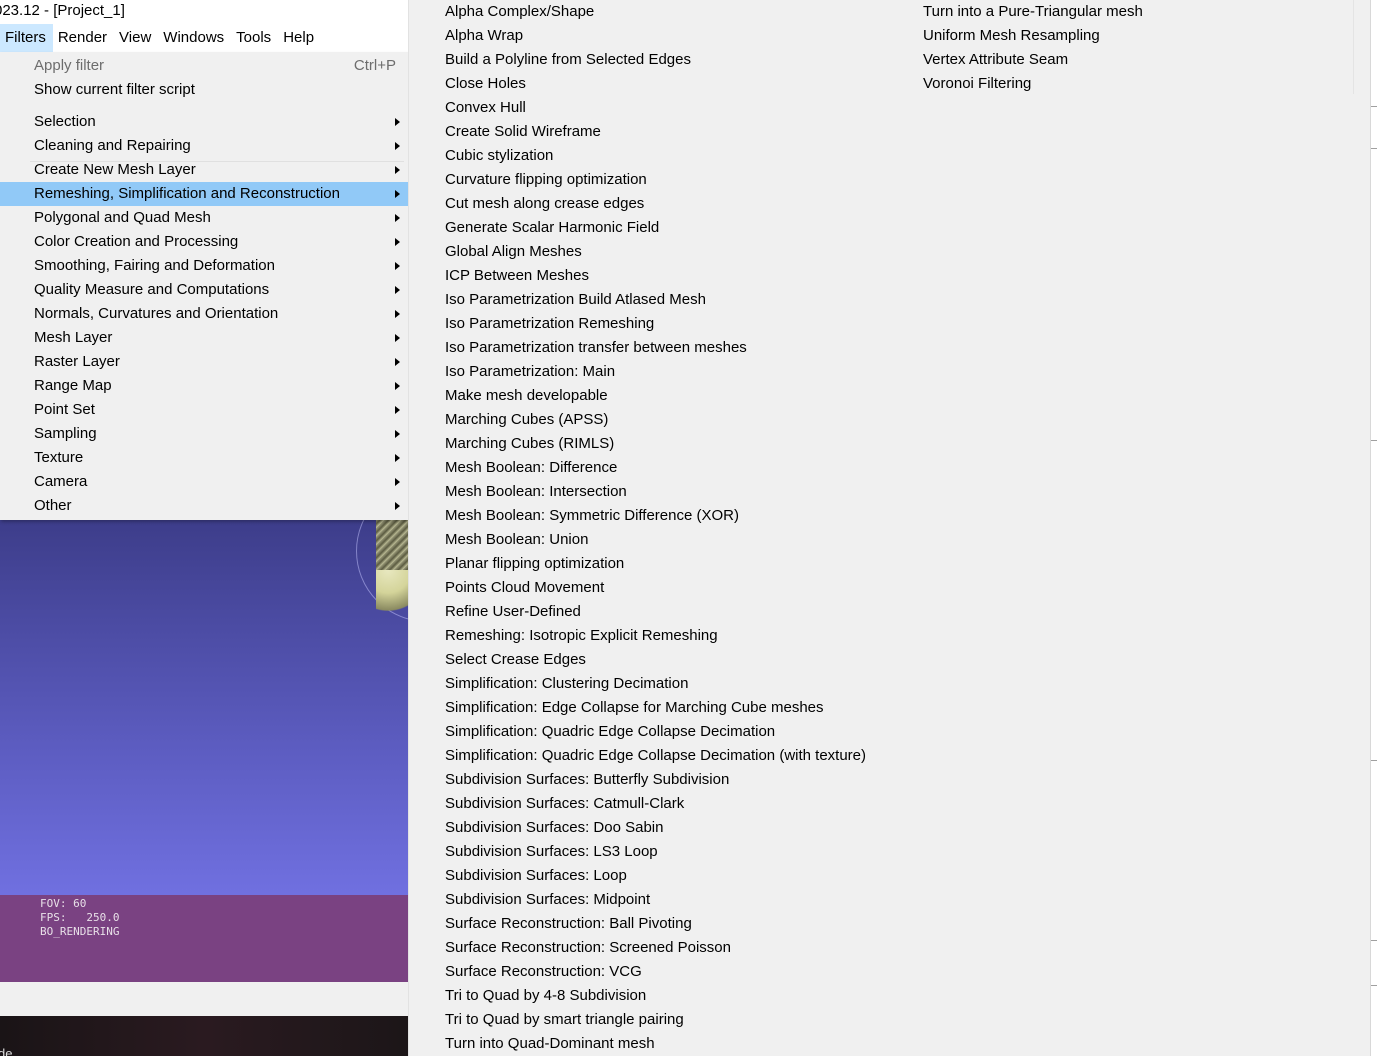  I want to click on submenu-item-subdivision-surfaces-doo-sabin: Subdivision Surfaces: Doo Sabin, so click(554, 828).